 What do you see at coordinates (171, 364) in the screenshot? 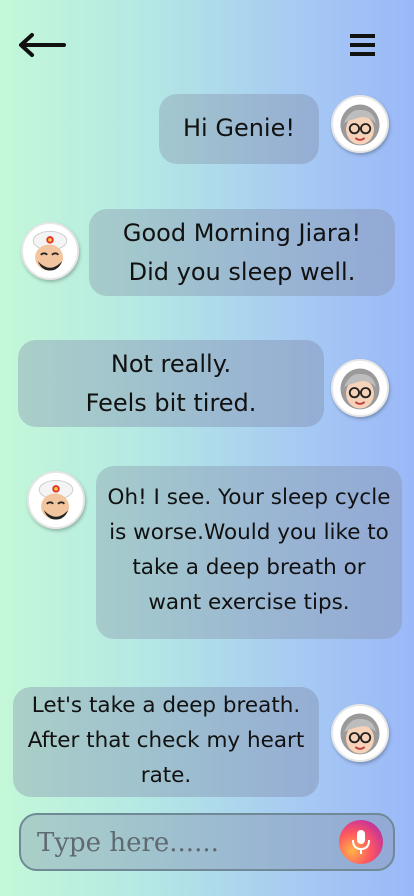
I see `message-line: Not really.` at bounding box center [171, 364].